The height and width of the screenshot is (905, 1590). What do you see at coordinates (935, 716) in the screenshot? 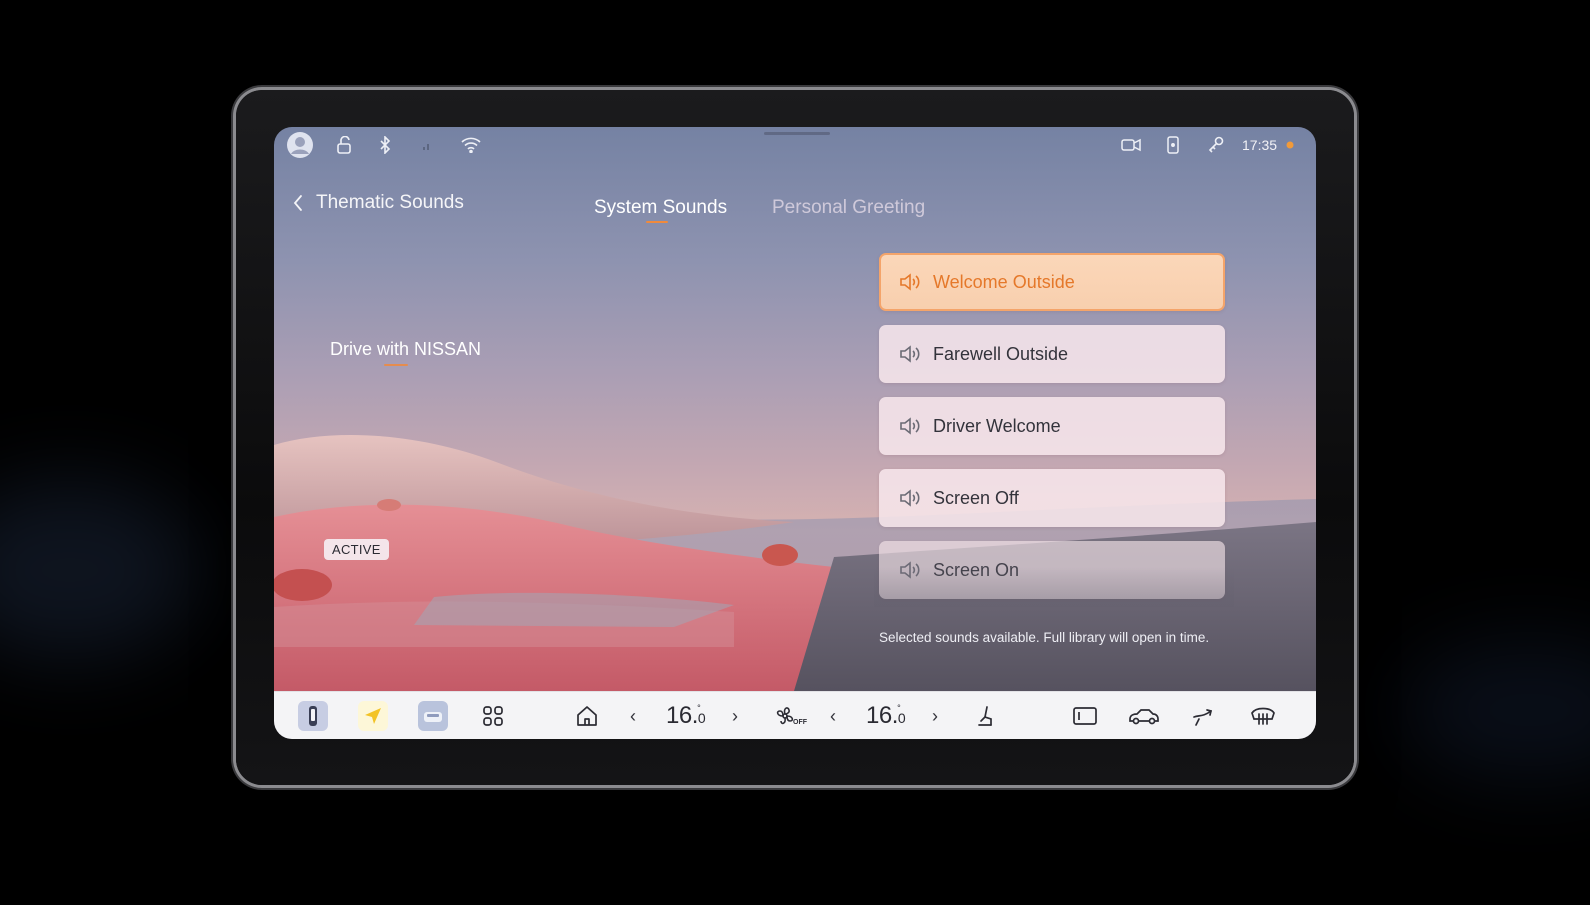
I see `right-temp-increase-button: ›` at bounding box center [935, 716].